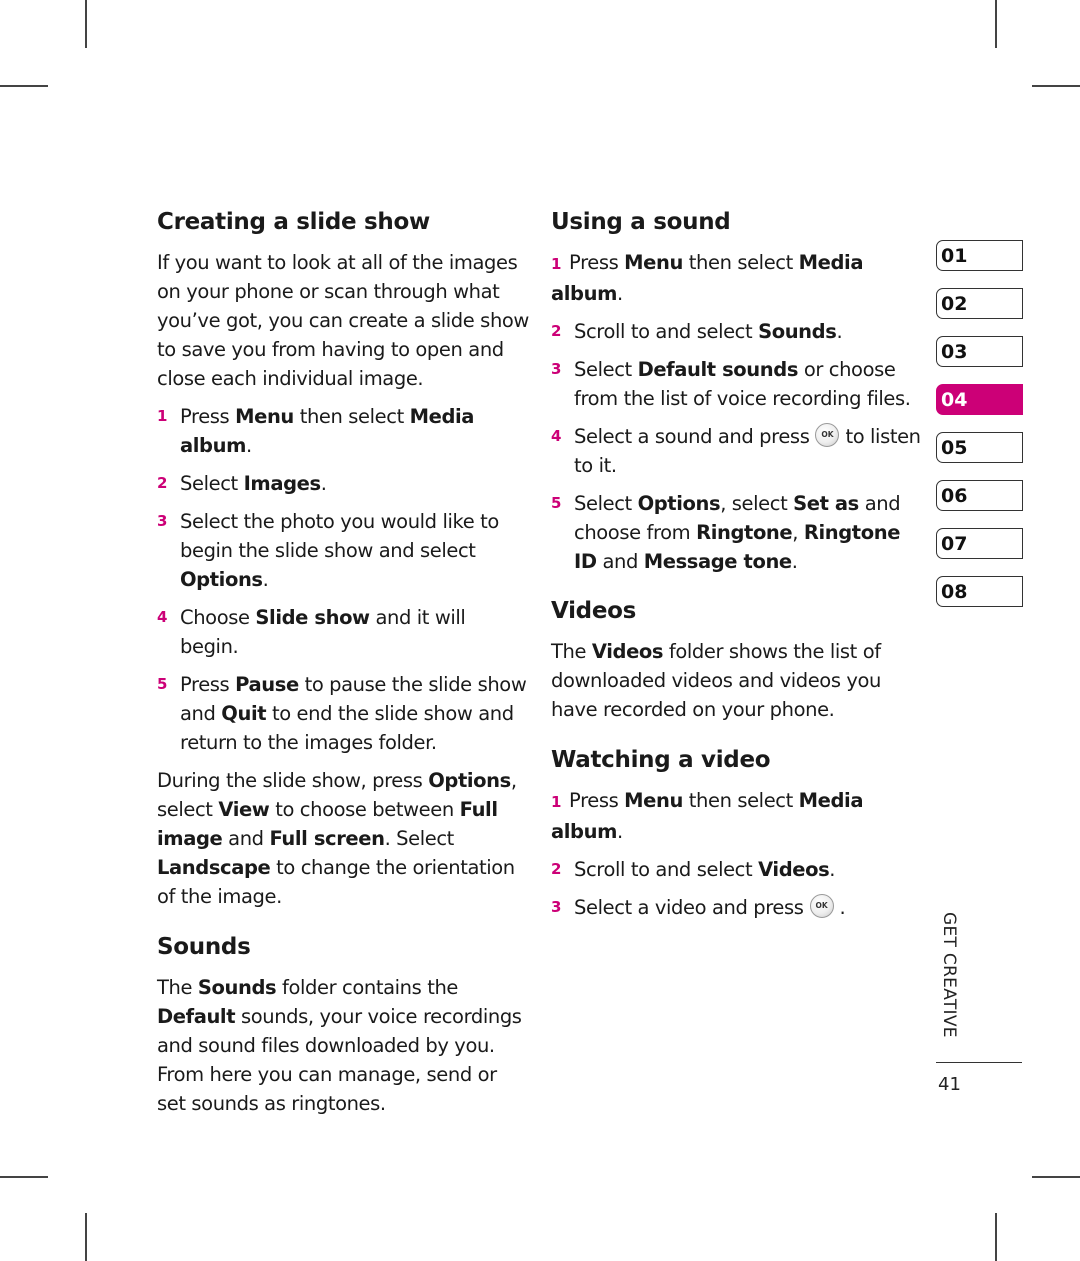 The width and height of the screenshot is (1080, 1261). I want to click on bold-term: Landscape, so click(214, 867).